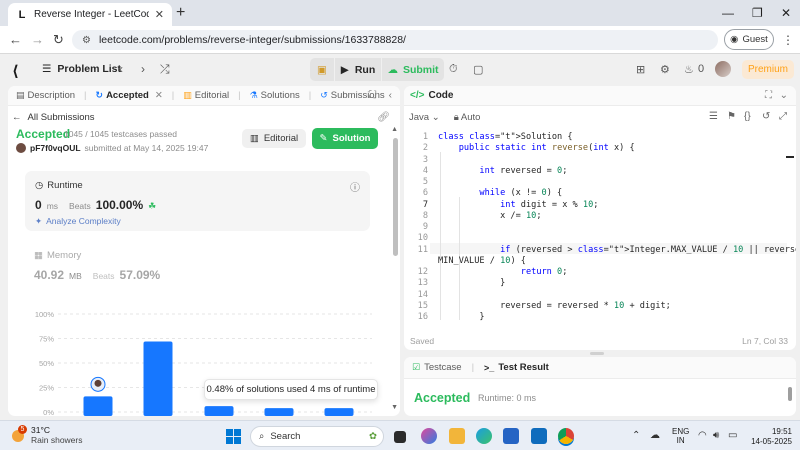  What do you see at coordinates (355, 186) in the screenshot?
I see `info-icon: ⓘ` at bounding box center [355, 186].